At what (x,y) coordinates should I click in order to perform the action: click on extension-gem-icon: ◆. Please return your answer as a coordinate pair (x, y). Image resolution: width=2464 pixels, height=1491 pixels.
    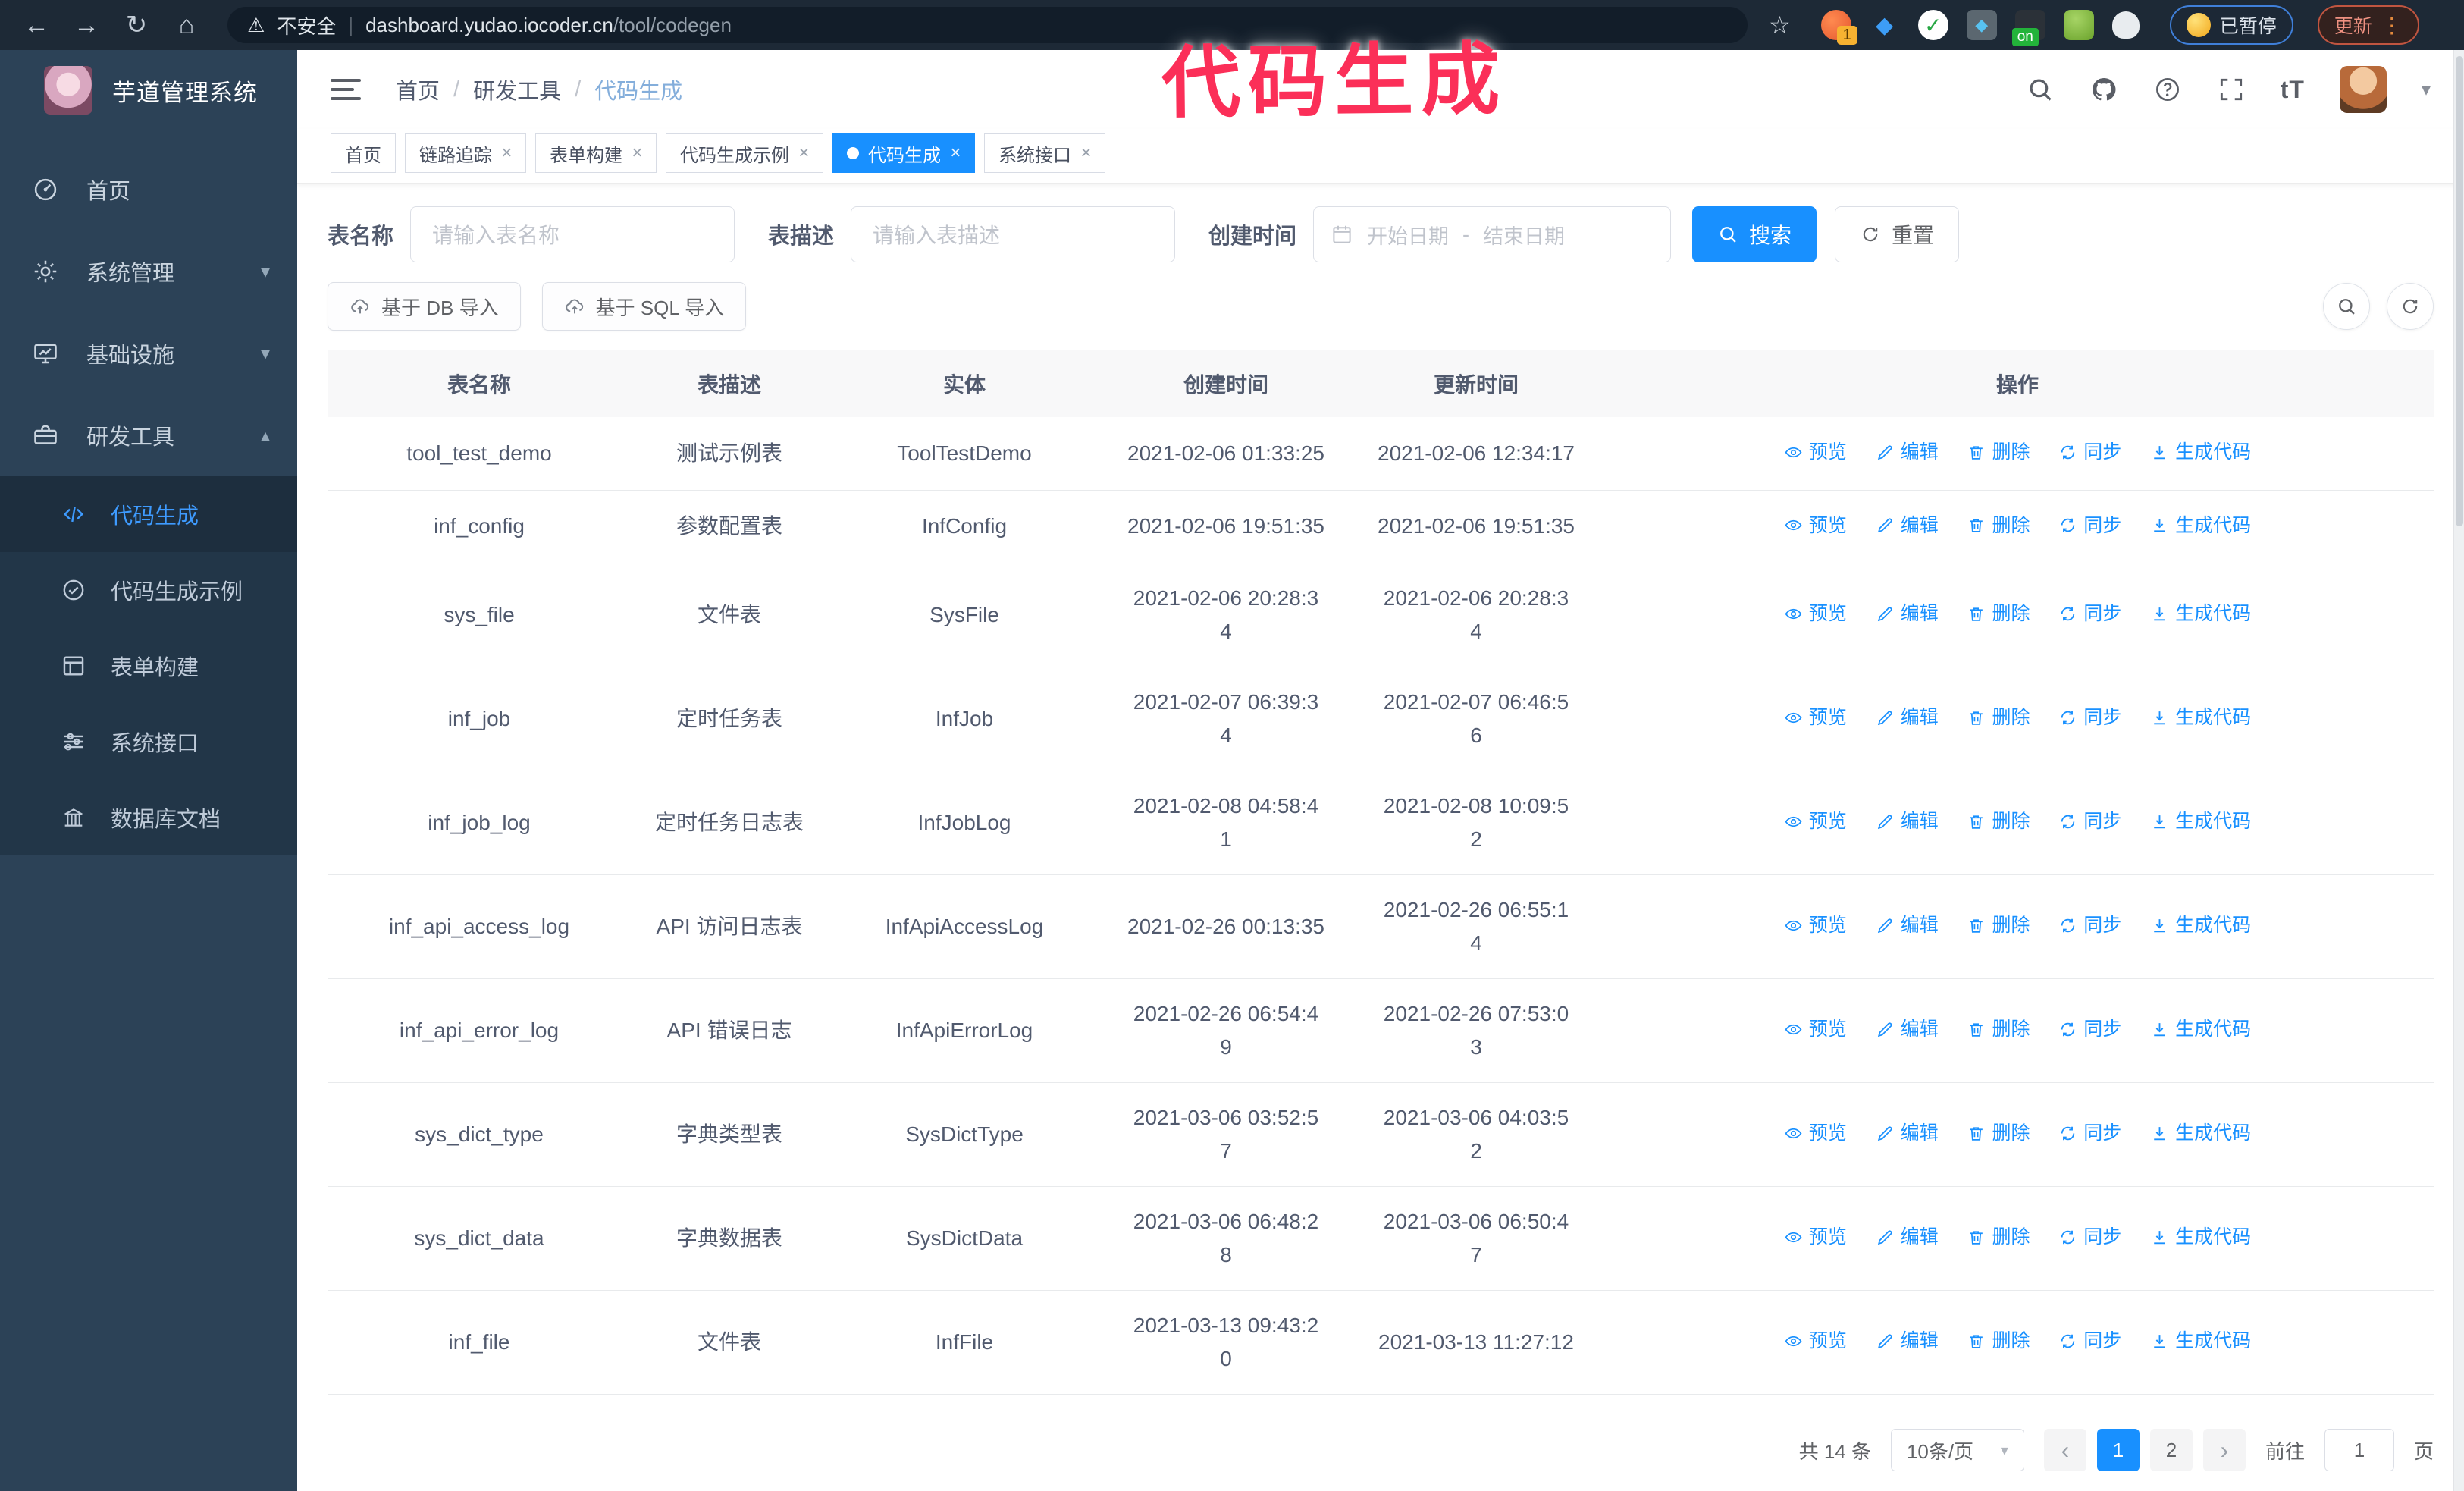
    Looking at the image, I should click on (1885, 25).